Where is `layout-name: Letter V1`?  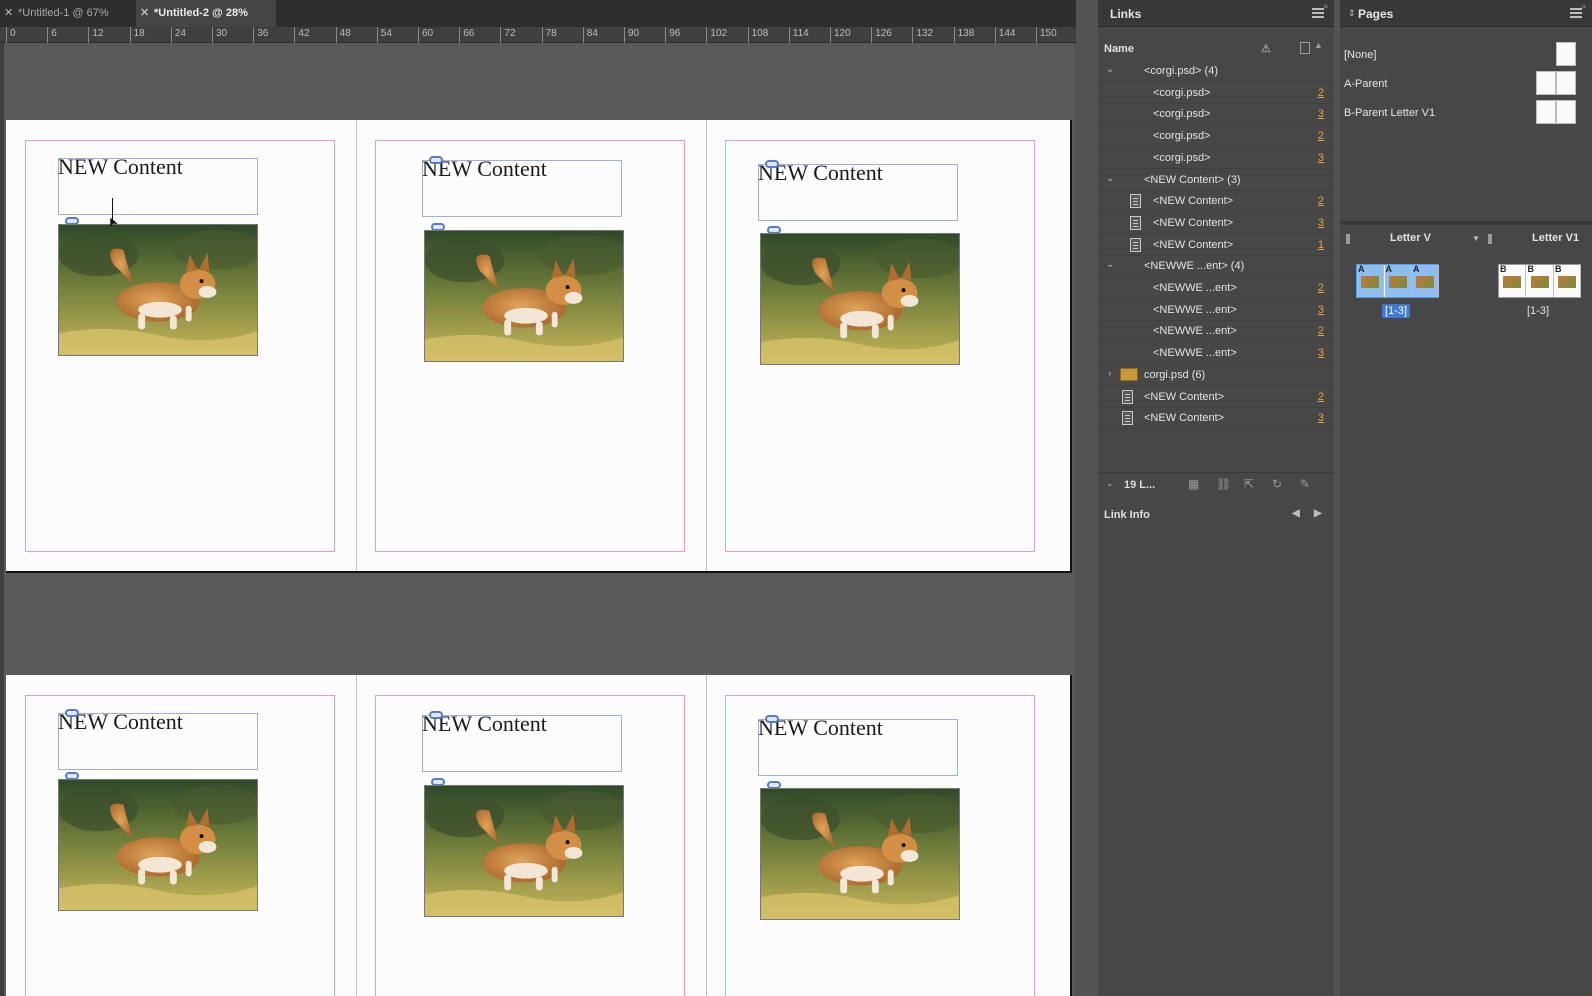 layout-name: Letter V1 is located at coordinates (1555, 238).